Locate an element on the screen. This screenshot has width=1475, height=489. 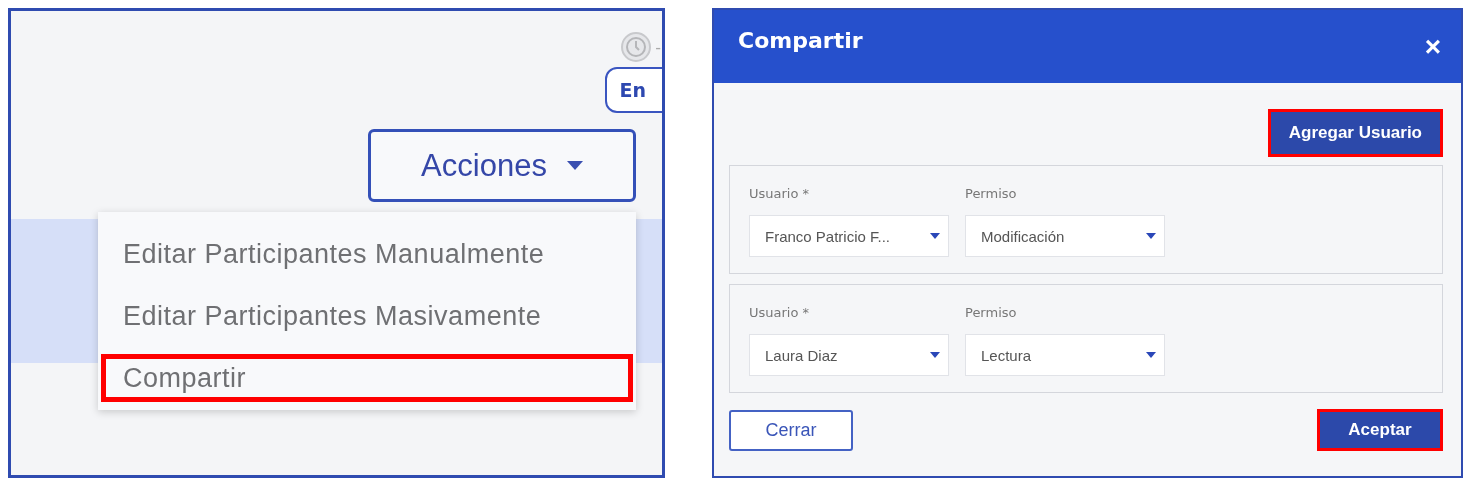
user-select: Laura Diaz is located at coordinates (849, 355).